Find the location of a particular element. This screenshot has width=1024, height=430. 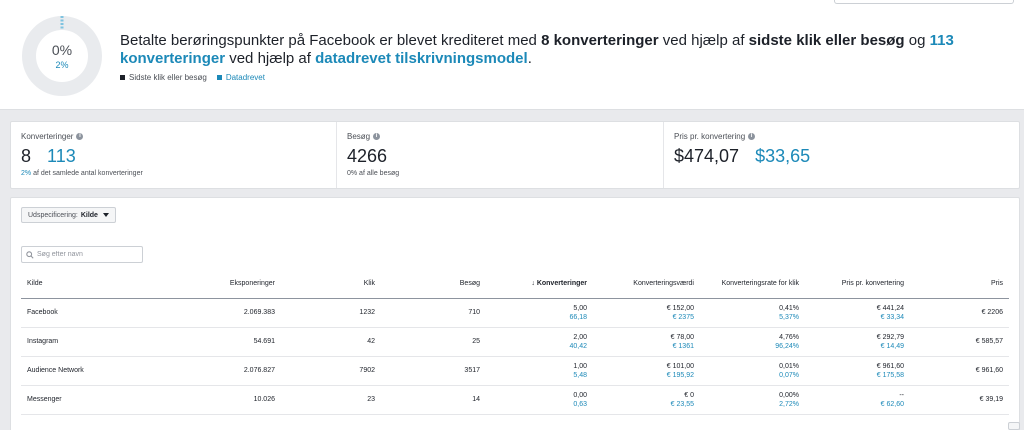

cell-conversions: 1,00 5,48 is located at coordinates (539, 371).